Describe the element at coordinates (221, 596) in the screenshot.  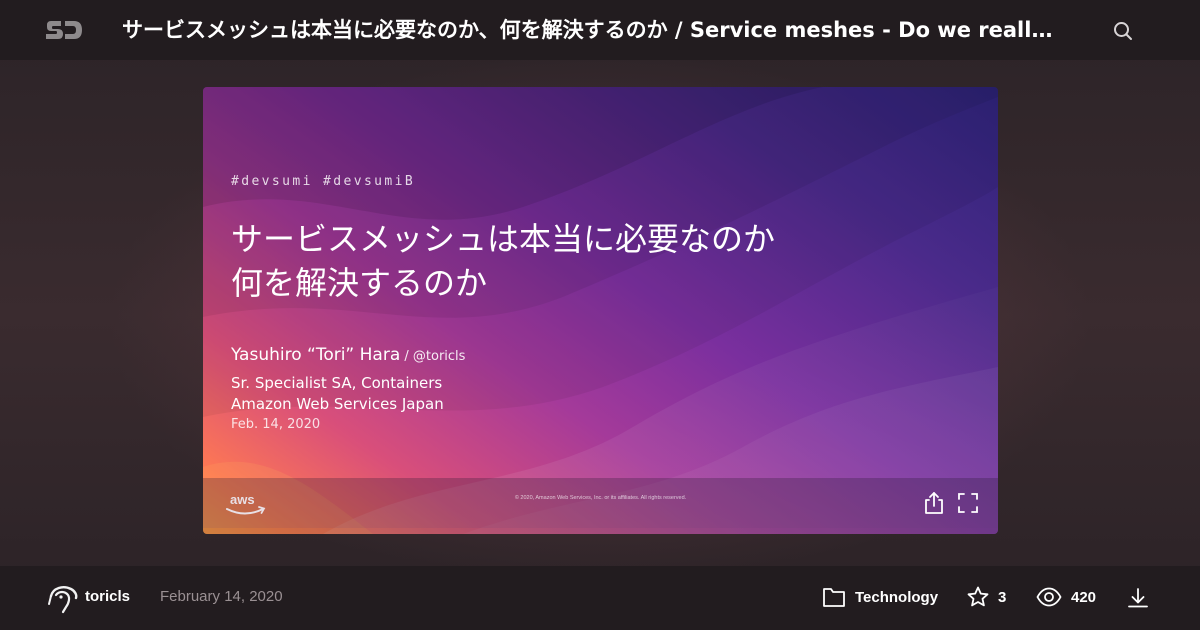
I see `published-date: February 14, 2020` at that location.